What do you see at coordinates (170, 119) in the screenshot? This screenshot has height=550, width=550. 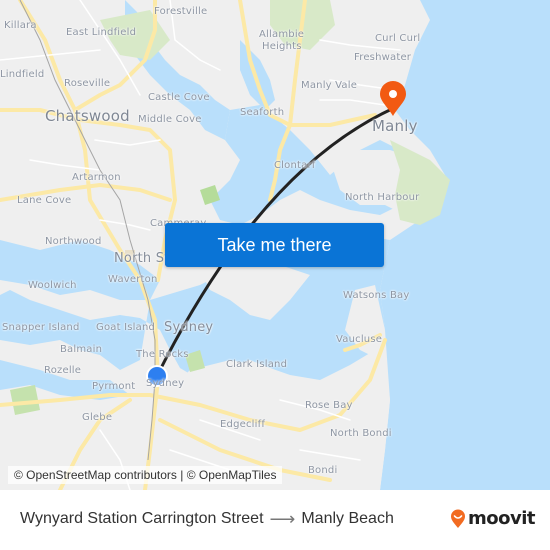 I see `map-label: Middle Cove` at bounding box center [170, 119].